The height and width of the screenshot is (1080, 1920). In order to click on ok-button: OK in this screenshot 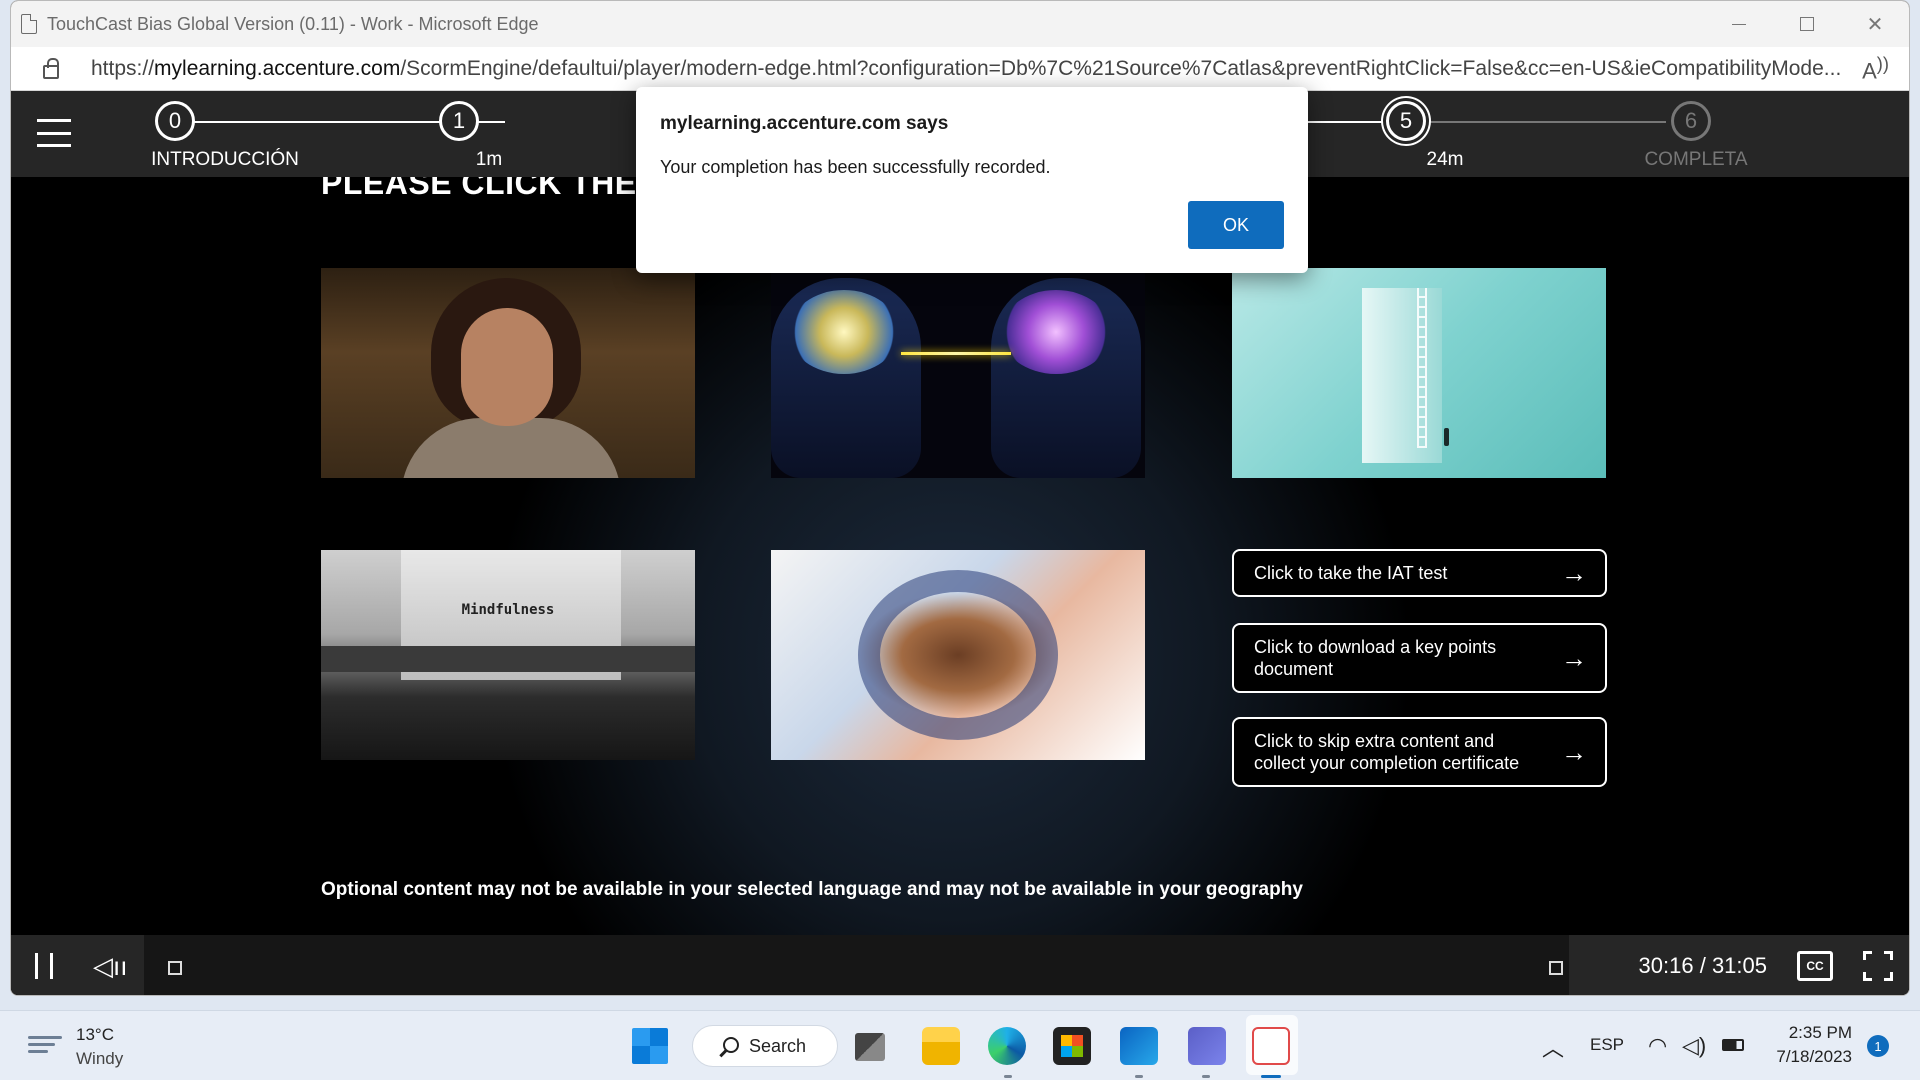, I will do `click(1236, 225)`.